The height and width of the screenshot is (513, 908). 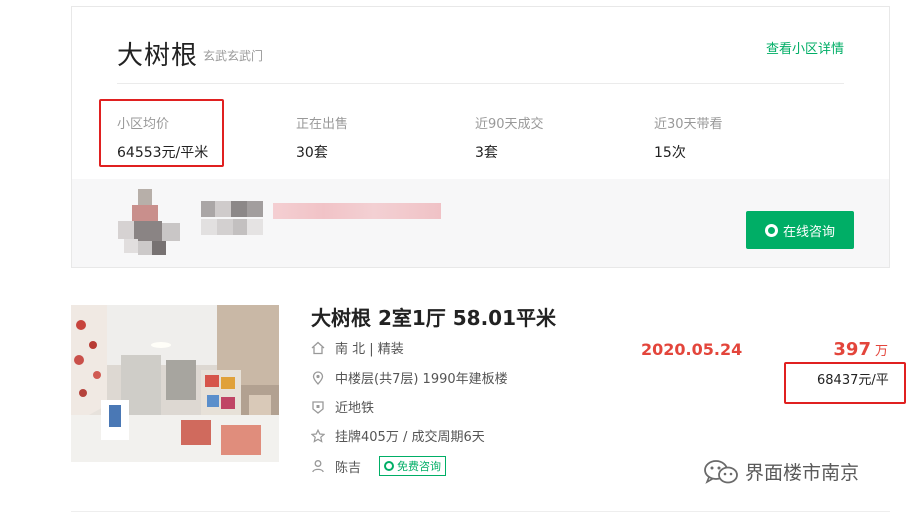 What do you see at coordinates (721, 471) in the screenshot?
I see `wechat-icon` at bounding box center [721, 471].